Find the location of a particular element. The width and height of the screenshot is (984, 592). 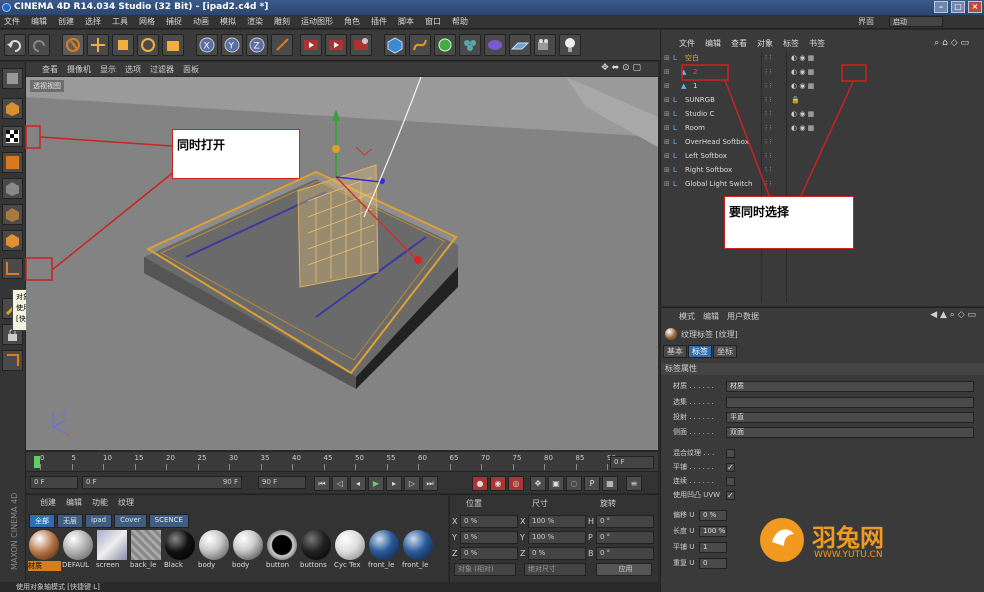

render-view-icon is located at coordinates (311, 45).